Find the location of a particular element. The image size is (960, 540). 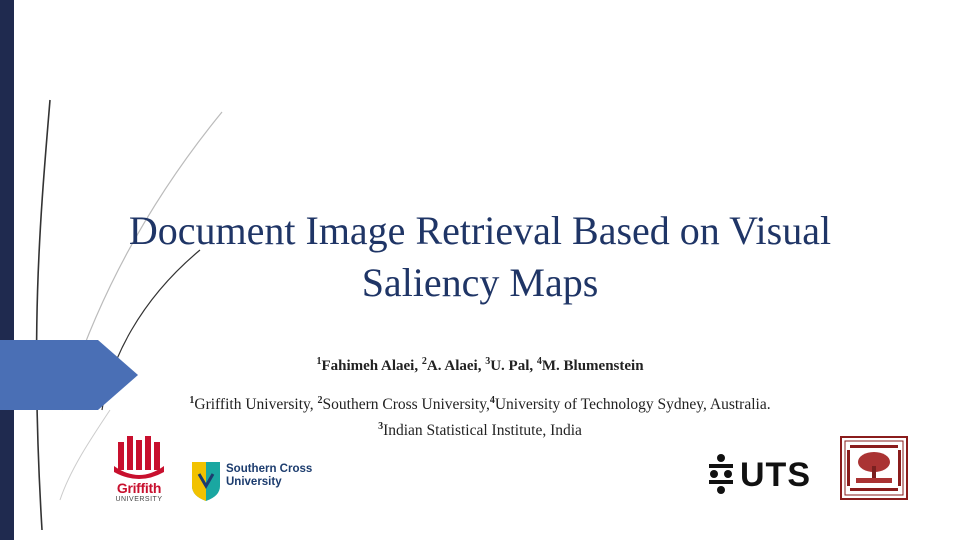

isi-seal-icon is located at coordinates (874, 468).